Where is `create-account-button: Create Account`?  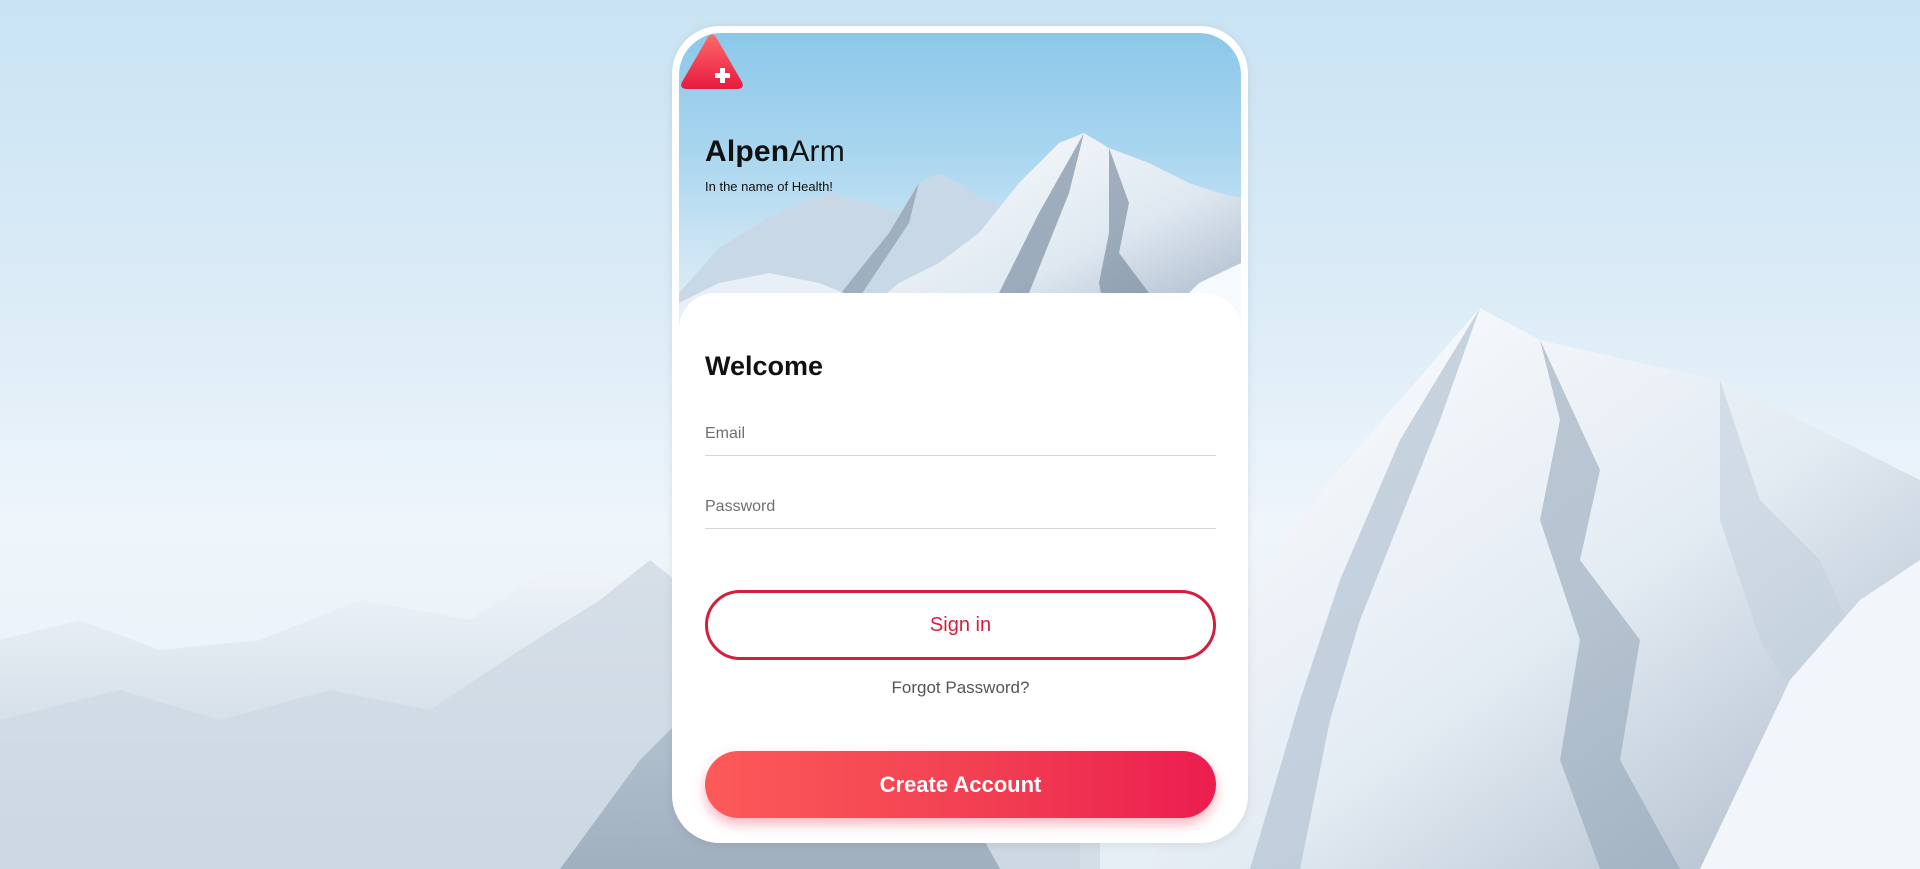
create-account-button: Create Account is located at coordinates (960, 784).